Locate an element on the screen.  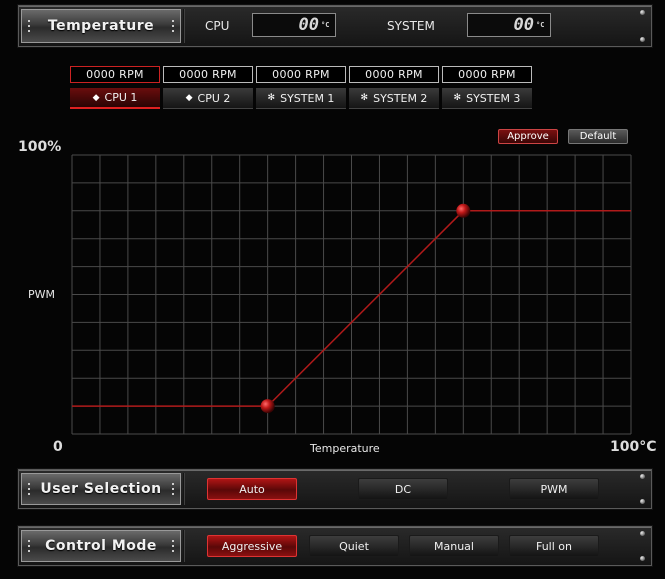
control-mode-quiet-button: Quiet is located at coordinates (354, 546).